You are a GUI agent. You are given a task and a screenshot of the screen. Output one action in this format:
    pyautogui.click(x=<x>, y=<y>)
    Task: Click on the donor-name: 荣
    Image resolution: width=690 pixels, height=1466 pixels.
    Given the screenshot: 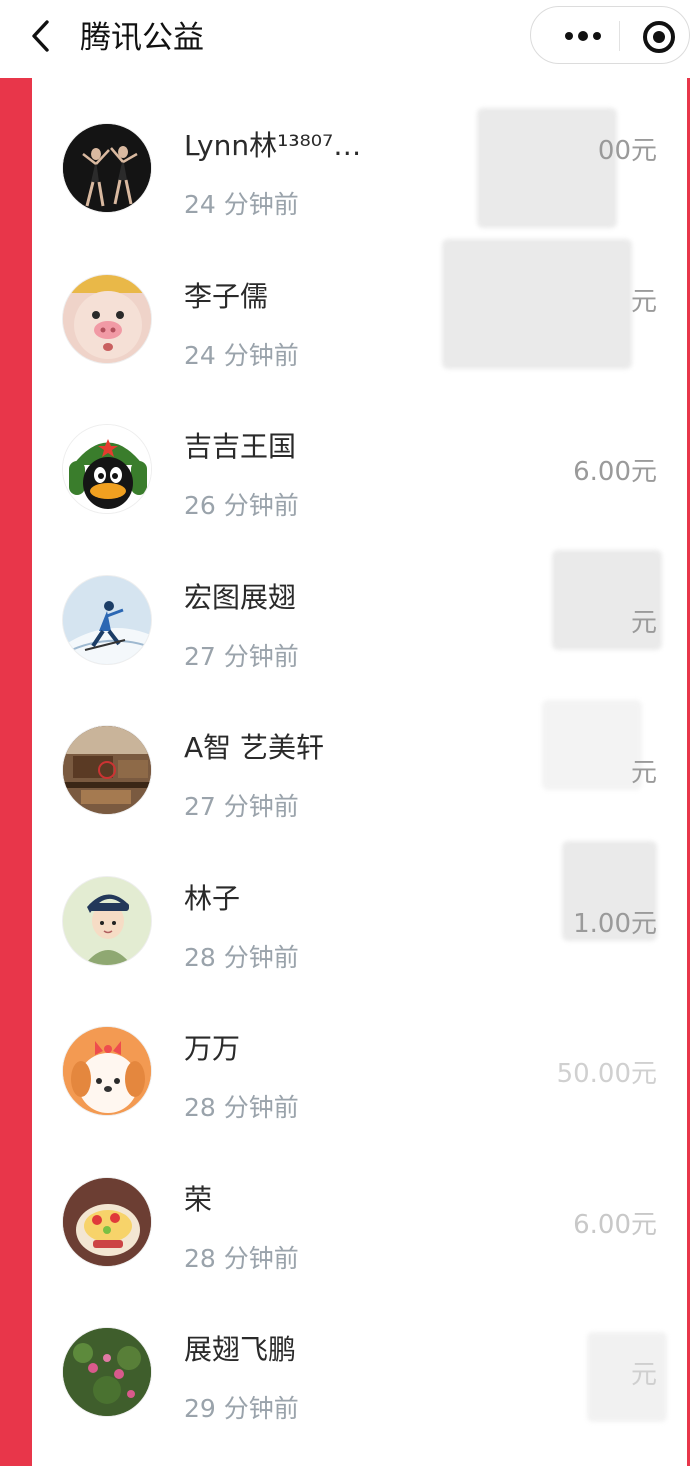 What is the action you would take?
    pyautogui.click(x=198, y=1199)
    